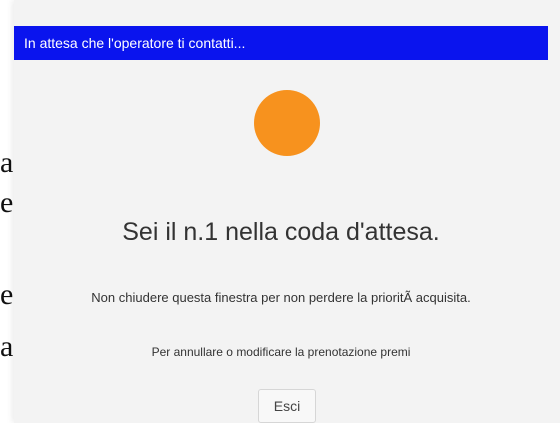  Describe the element at coordinates (281, 232) in the screenshot. I see `queue-position-message: Sei il n.1 nella coda d'attesa.` at that location.